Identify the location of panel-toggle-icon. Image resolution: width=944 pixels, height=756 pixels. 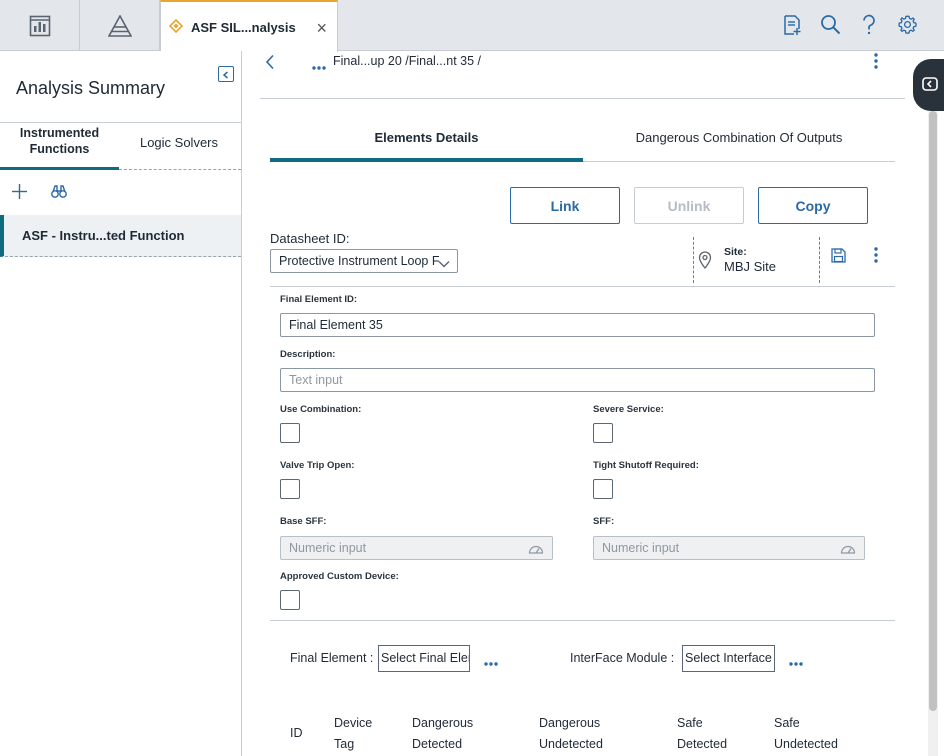
(930, 85).